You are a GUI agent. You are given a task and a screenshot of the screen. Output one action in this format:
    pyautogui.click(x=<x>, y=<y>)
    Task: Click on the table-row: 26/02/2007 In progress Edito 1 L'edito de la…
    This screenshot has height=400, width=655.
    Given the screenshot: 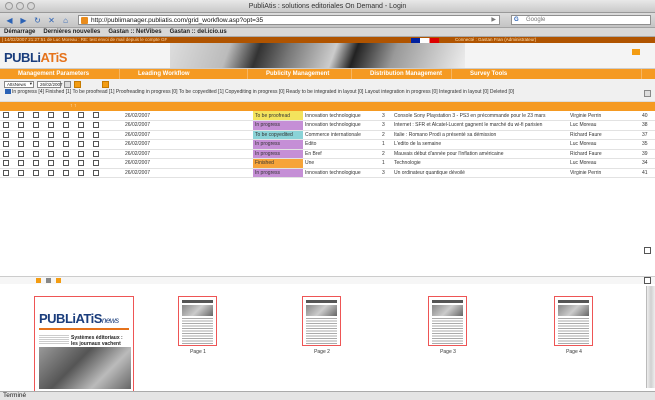 What is the action you would take?
    pyautogui.click(x=327, y=144)
    